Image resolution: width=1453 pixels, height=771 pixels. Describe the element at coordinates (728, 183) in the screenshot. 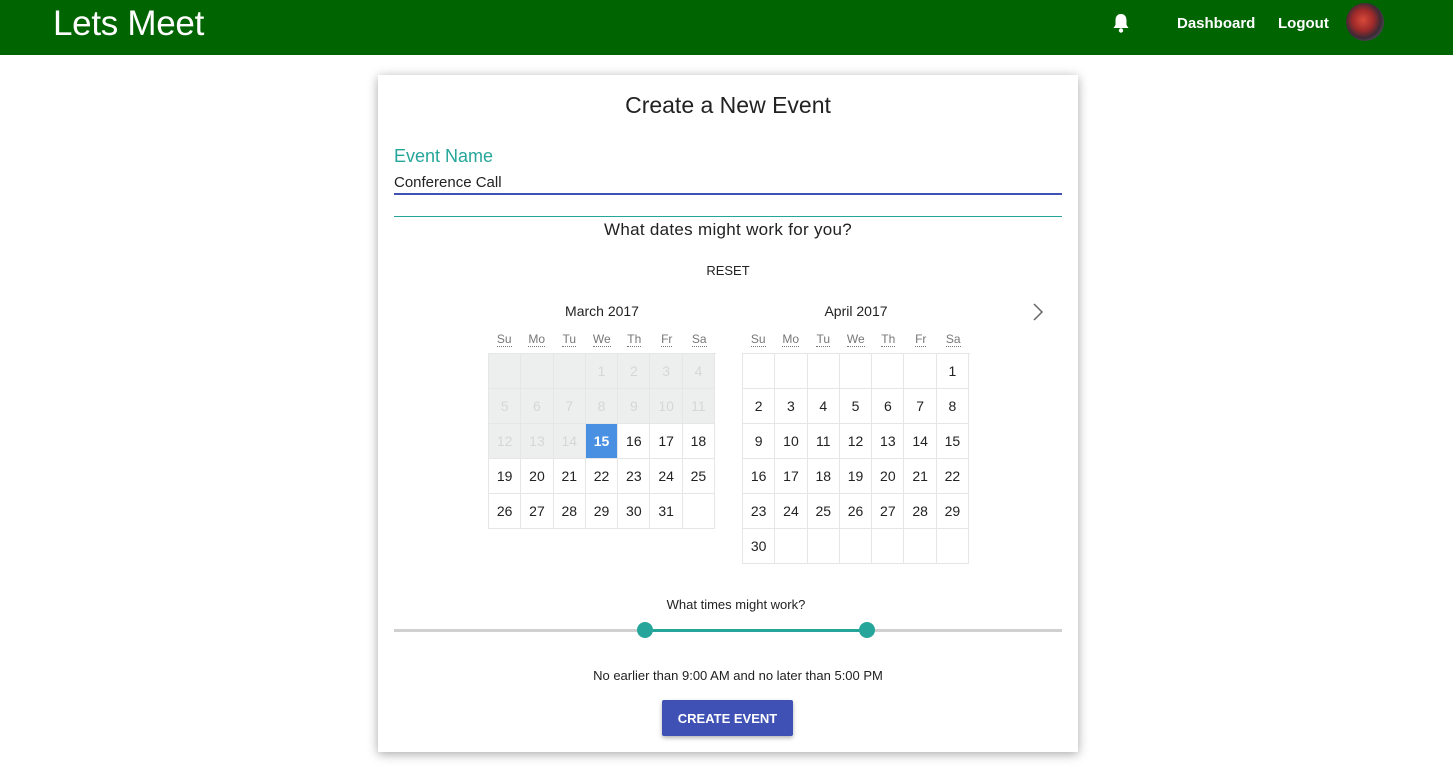

I see `event-name-input` at that location.